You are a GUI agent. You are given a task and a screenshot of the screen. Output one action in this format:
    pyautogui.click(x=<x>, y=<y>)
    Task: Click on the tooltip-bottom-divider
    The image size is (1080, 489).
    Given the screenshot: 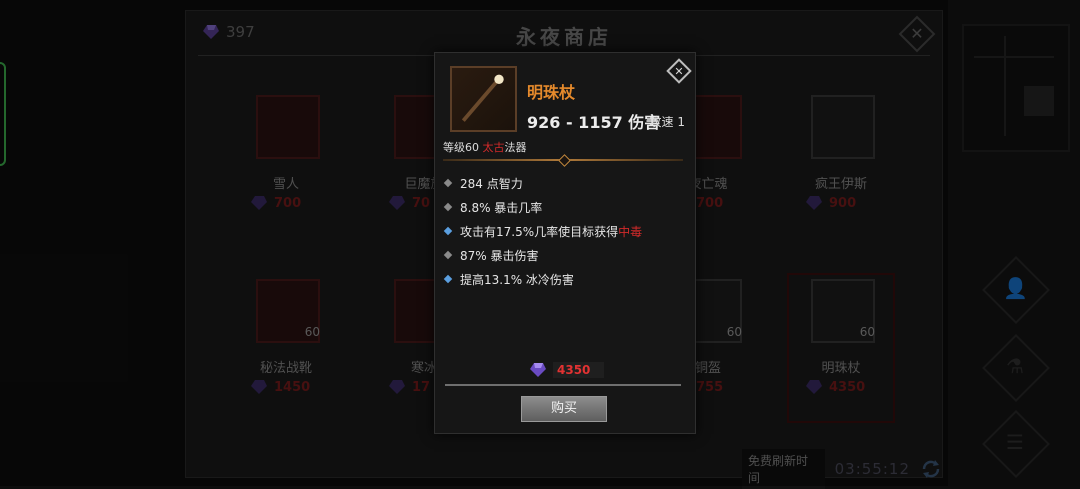 What is the action you would take?
    pyautogui.click(x=563, y=385)
    